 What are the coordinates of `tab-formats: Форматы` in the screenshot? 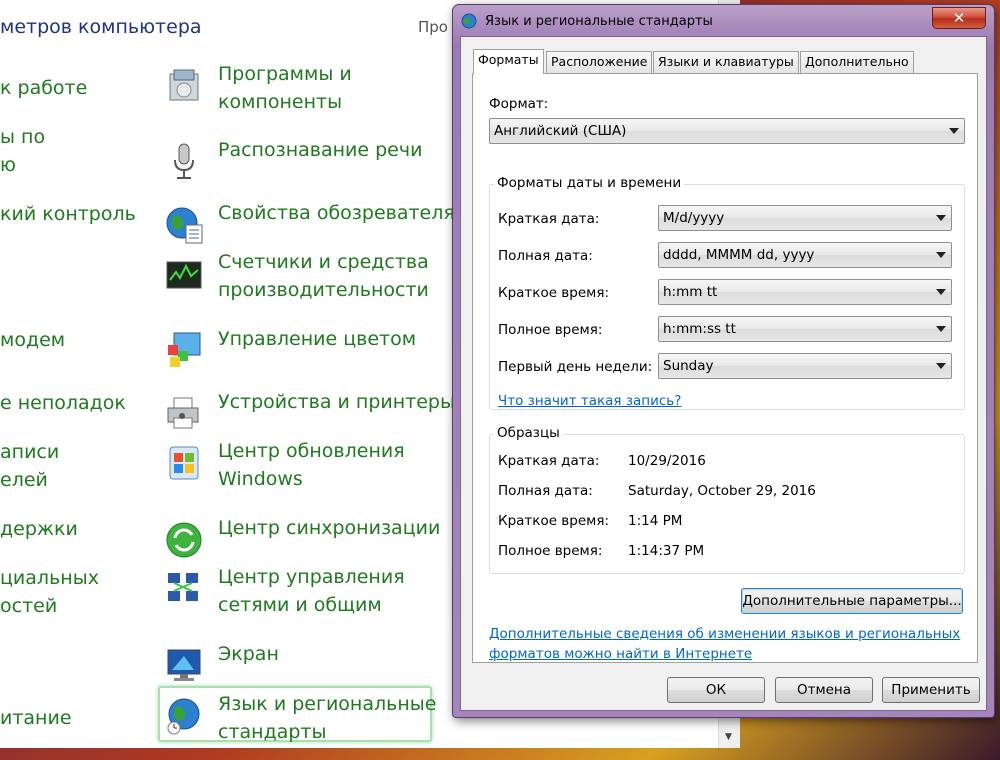 It's located at (508, 61).